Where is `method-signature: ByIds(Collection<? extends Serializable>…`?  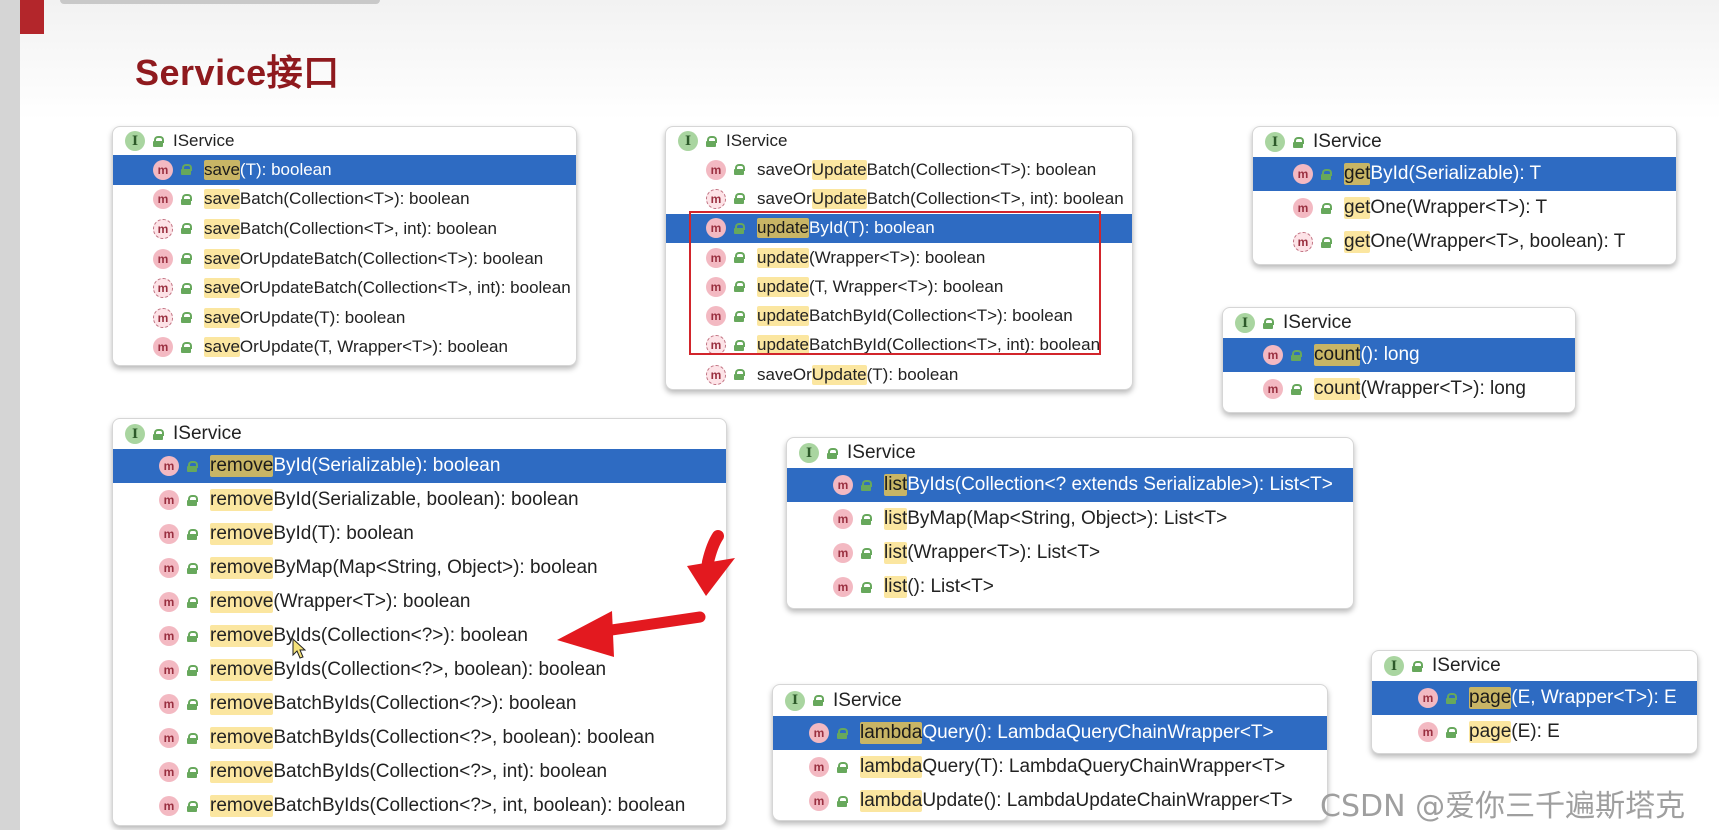 method-signature: ByIds(Collection<? extends Serializable>… is located at coordinates (1120, 484).